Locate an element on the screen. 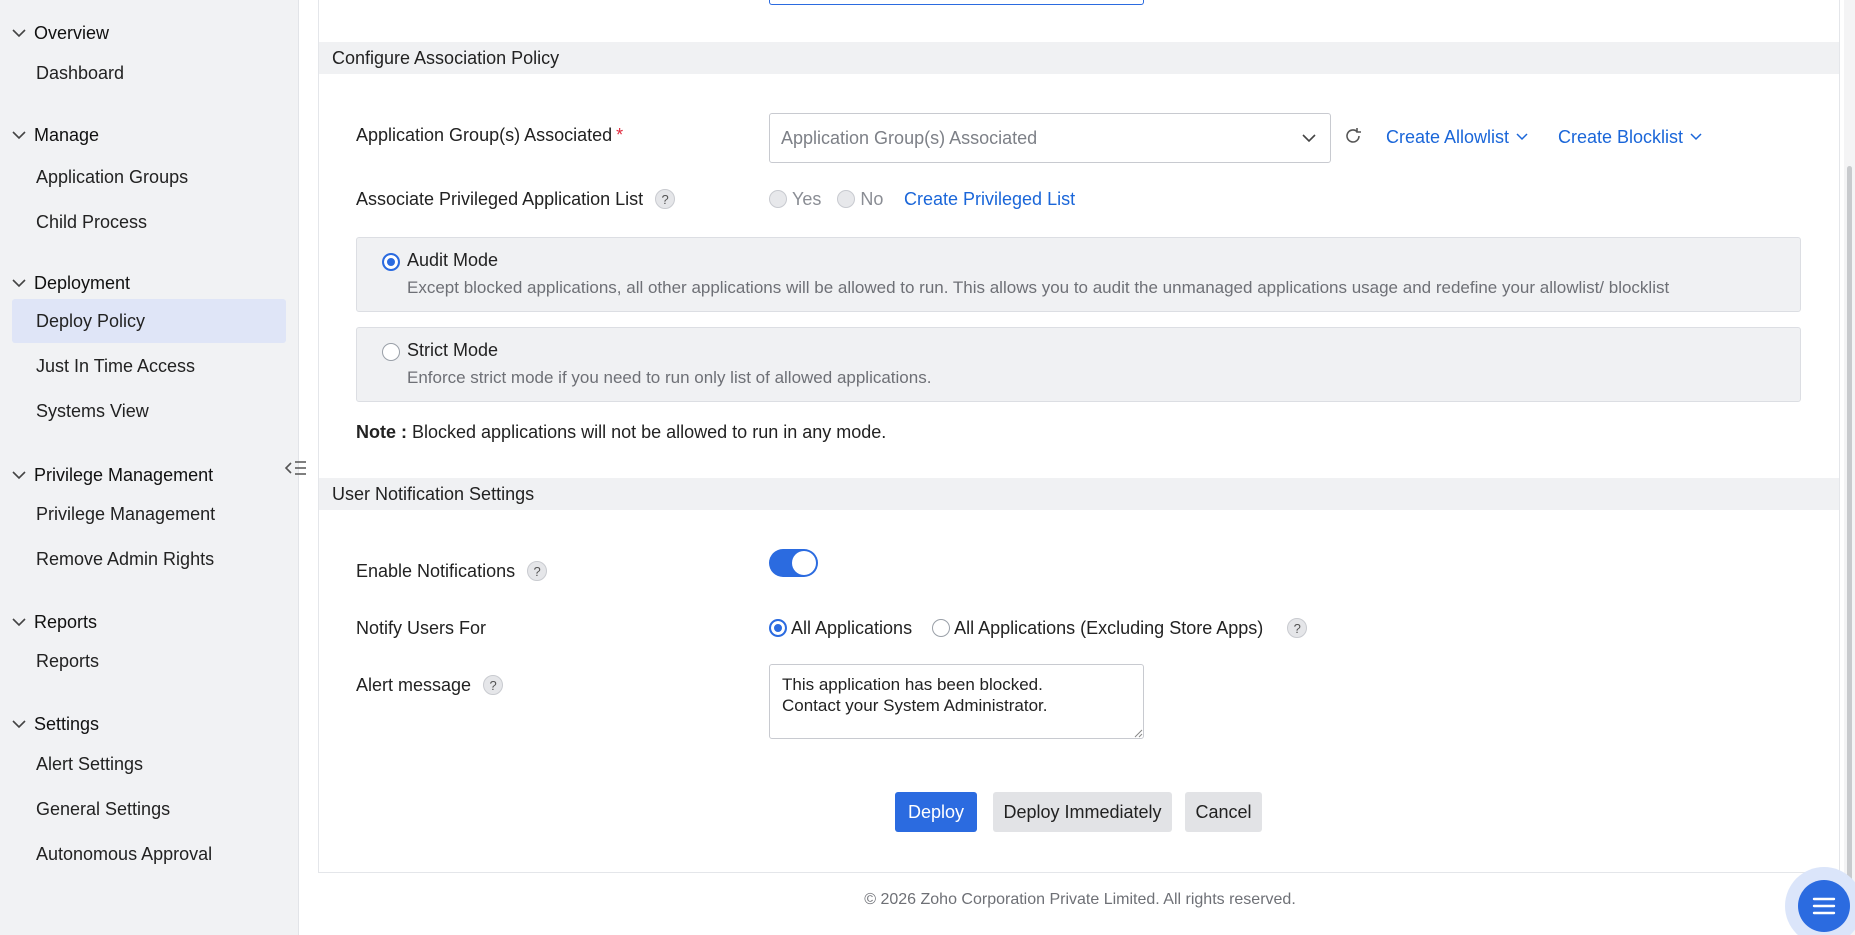 Image resolution: width=1855 pixels, height=935 pixels. sidebar-item-systems-view: Systems View is located at coordinates (149, 411).